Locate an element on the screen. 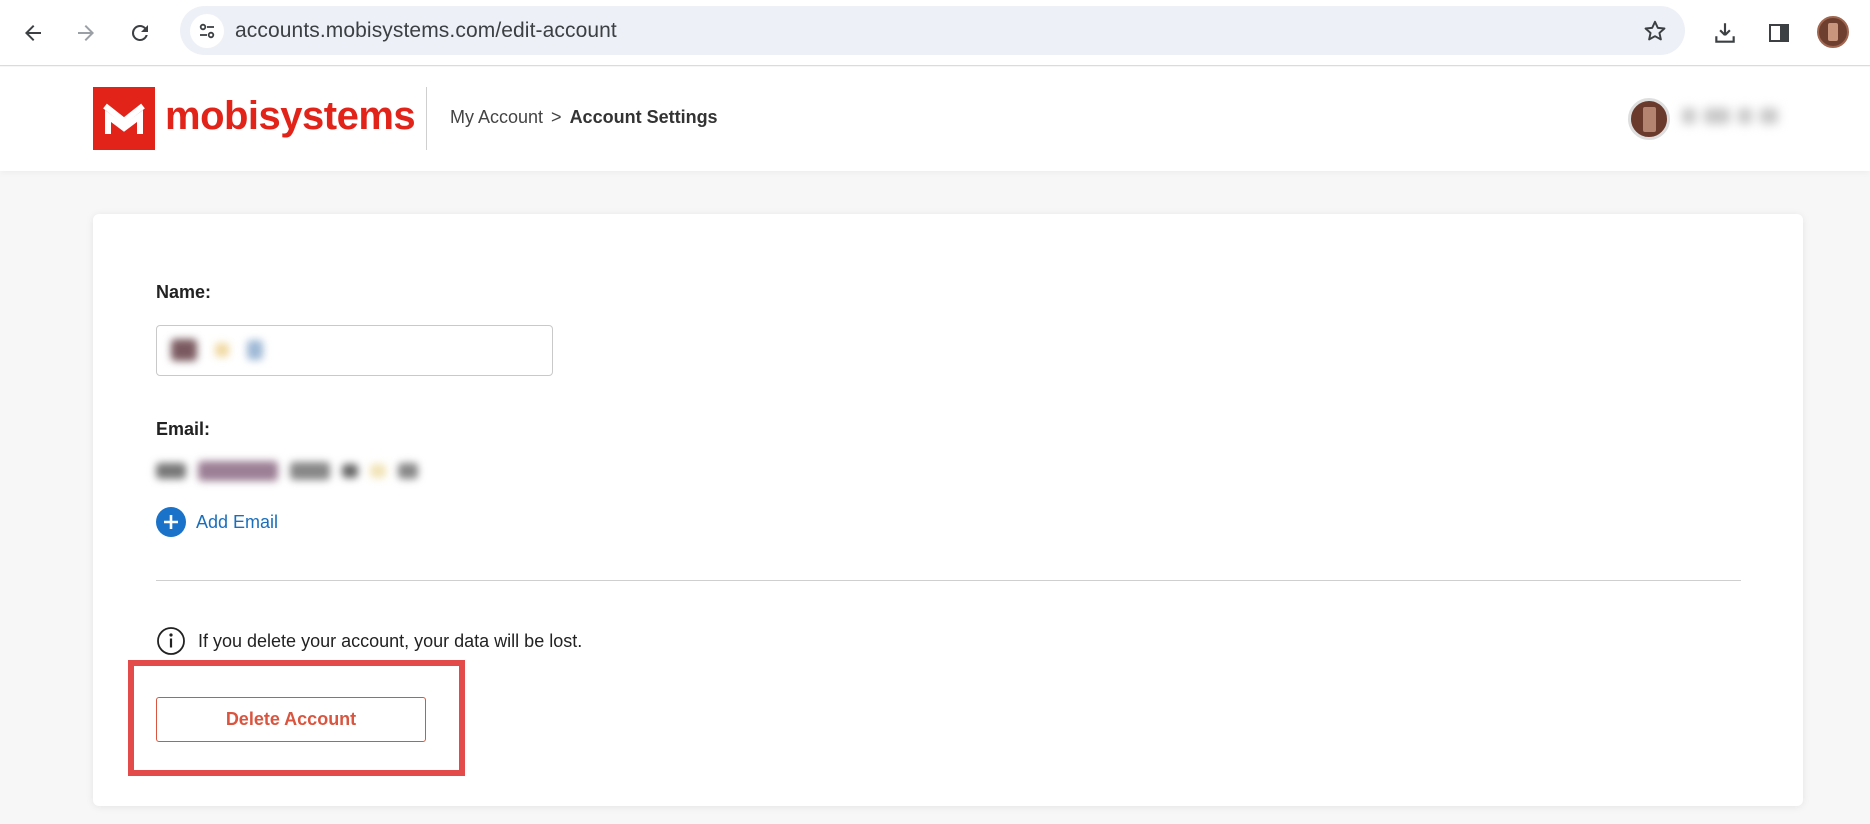 This screenshot has width=1870, height=824. browser-toolbar: accounts.mobisystems.com/edit-account is located at coordinates (935, 33).